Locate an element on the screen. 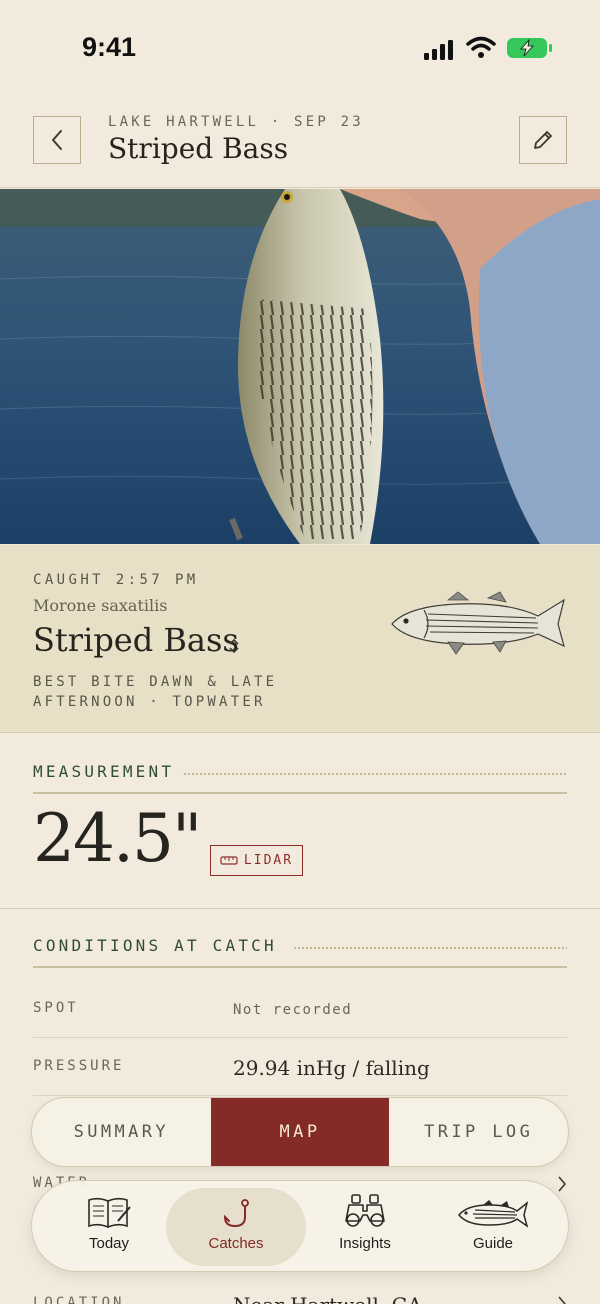 This screenshot has height=1304, width=600. length-value: 24.5" is located at coordinates (117, 838).